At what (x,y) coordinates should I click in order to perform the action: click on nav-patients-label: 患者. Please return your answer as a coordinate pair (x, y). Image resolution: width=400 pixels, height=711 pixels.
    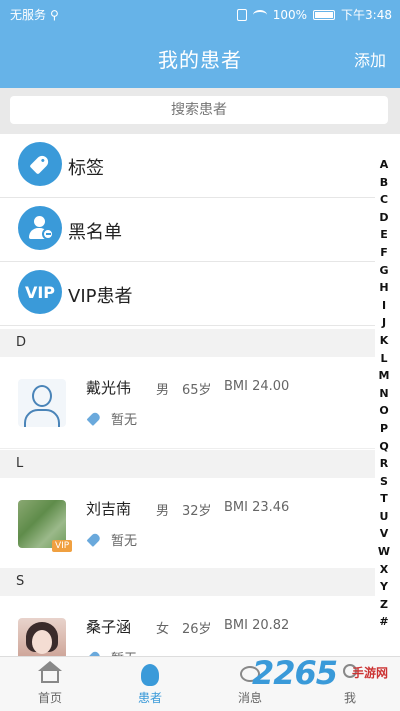
    Looking at the image, I should click on (149, 698).